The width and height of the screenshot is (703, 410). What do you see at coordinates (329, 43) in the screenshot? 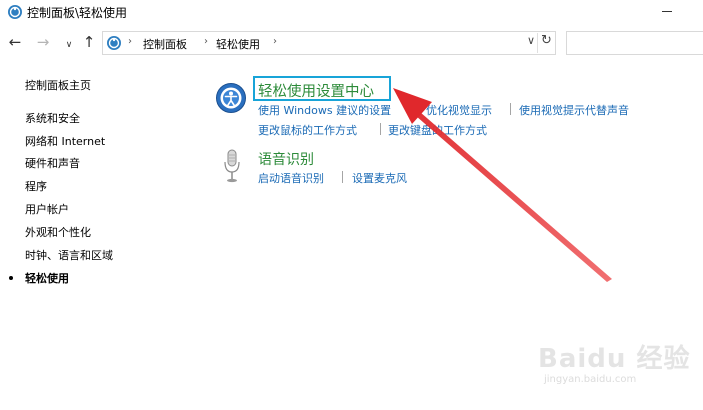
I see `address-box: › 控制面板 › 轻松使用 › ∨ ↻` at bounding box center [329, 43].